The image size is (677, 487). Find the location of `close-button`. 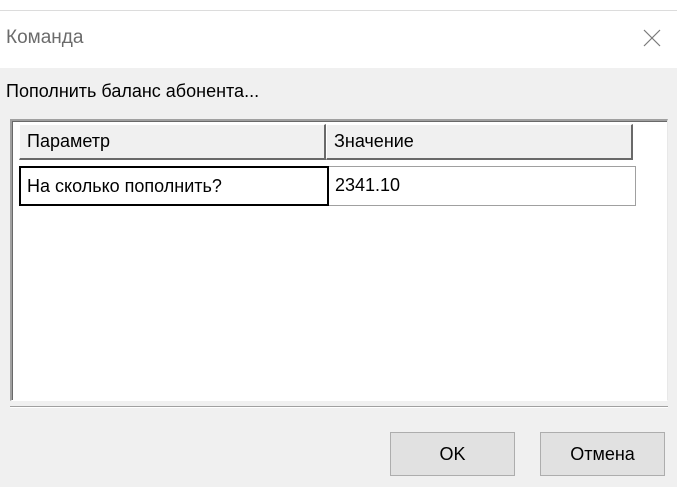

close-button is located at coordinates (652, 38).